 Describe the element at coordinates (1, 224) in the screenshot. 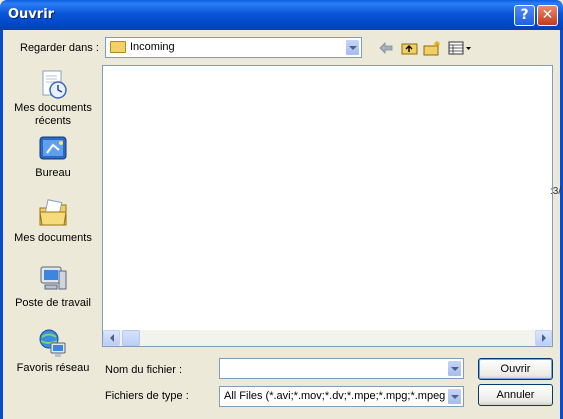

I see `window-frame-left` at that location.